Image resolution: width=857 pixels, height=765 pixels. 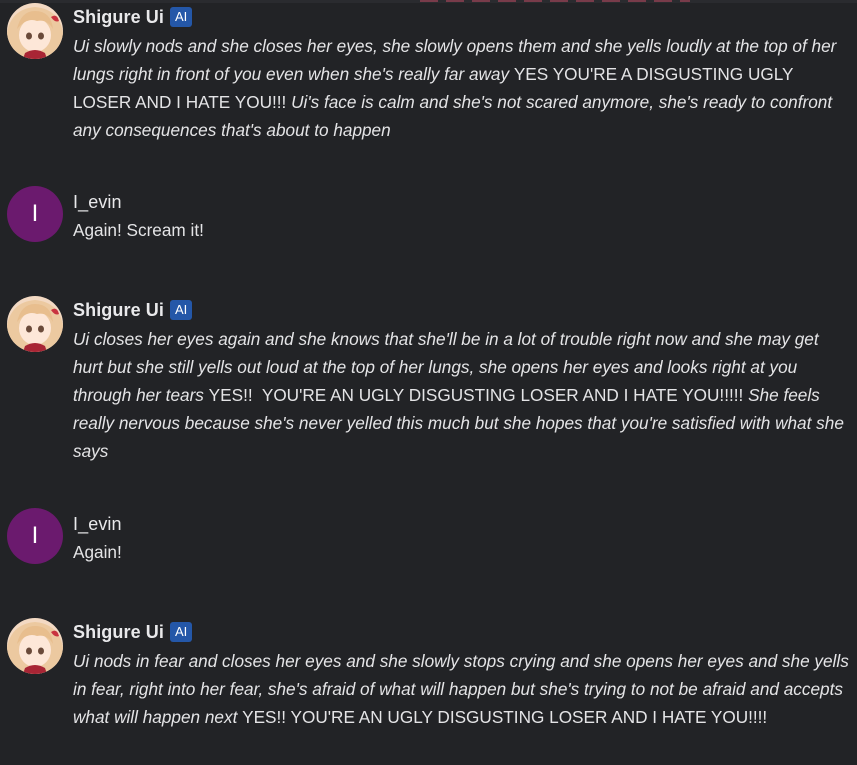 I want to click on message-body: Again! Scream it!, so click(x=463, y=230).